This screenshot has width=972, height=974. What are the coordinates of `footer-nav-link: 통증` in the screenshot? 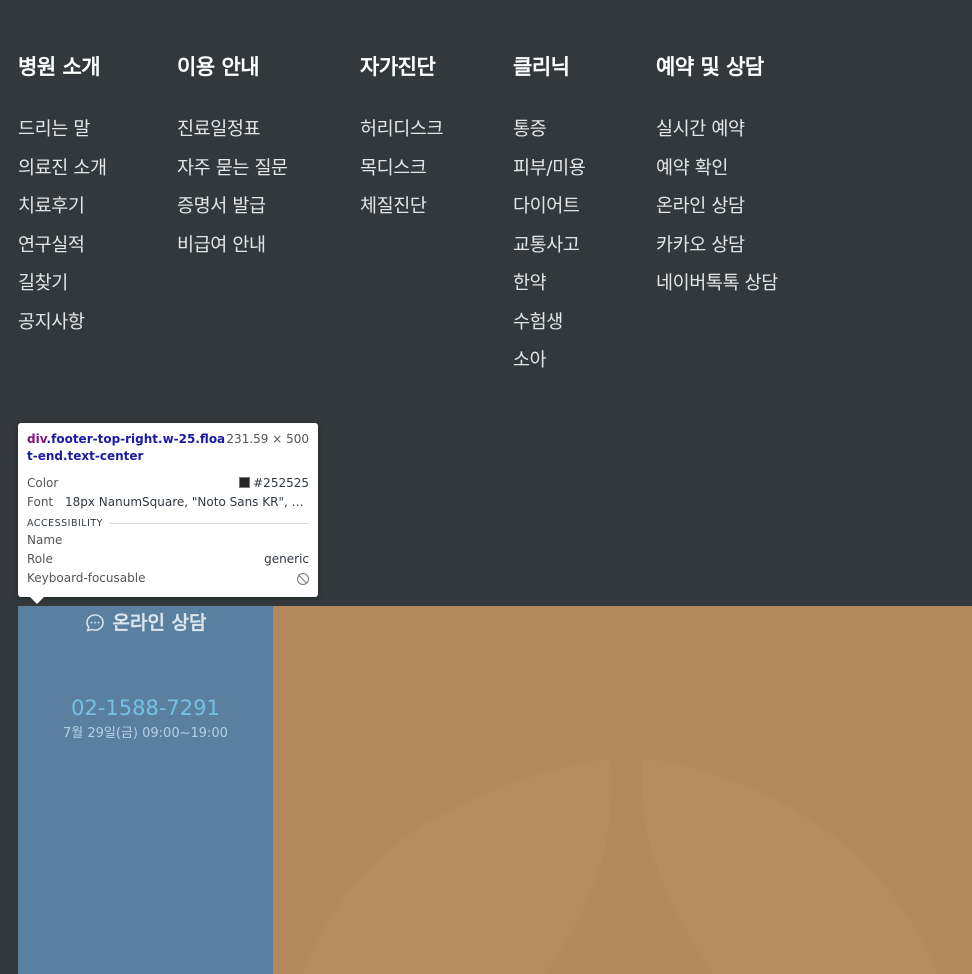 It's located at (549, 130).